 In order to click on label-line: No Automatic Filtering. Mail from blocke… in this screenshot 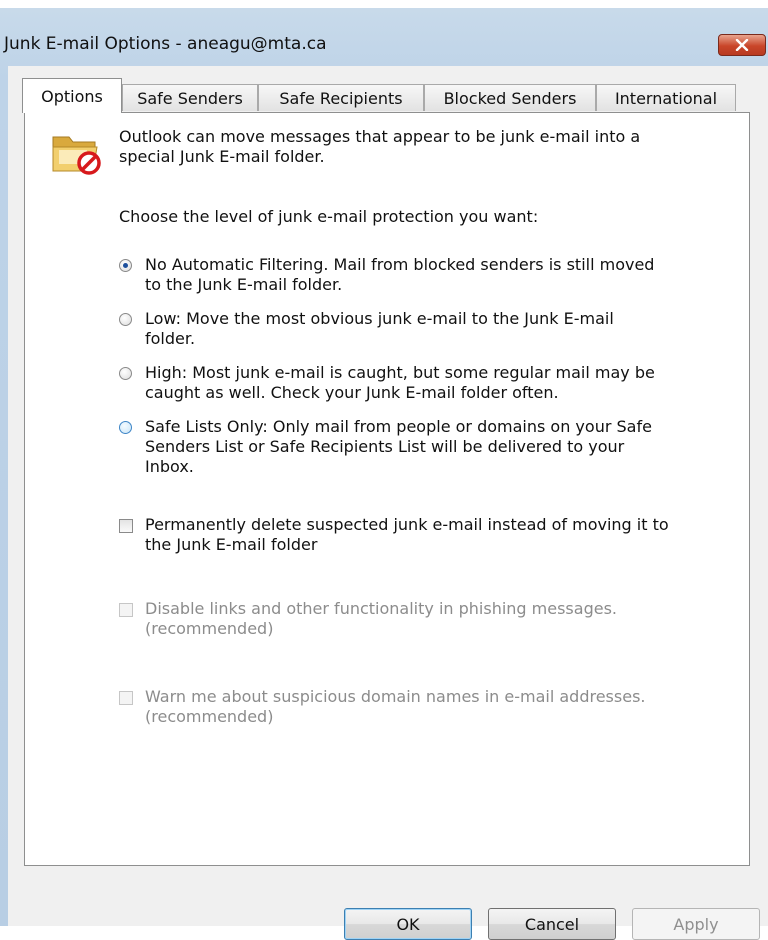, I will do `click(400, 264)`.